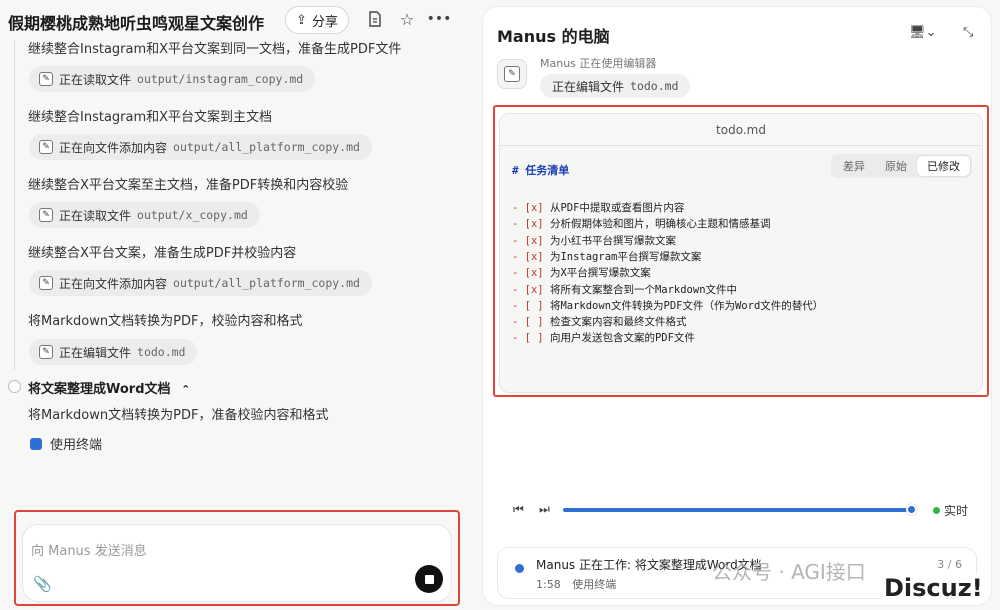 Image resolution: width=1000 pixels, height=610 pixels. I want to click on status-sub-label: 使用终端, so click(594, 584).